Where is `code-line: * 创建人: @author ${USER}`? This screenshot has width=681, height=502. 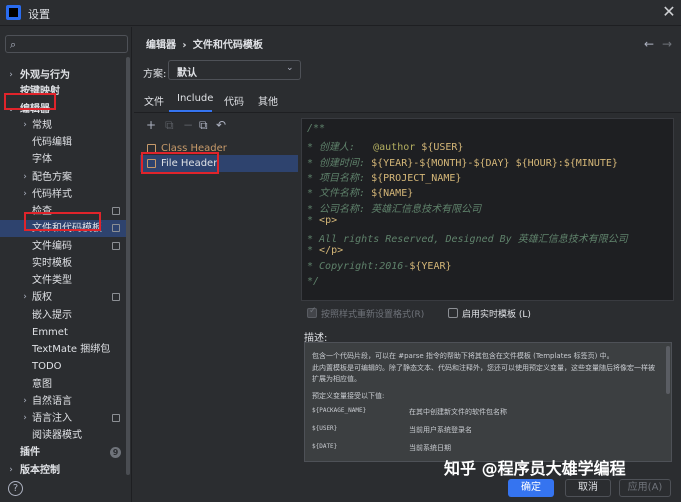
code-line: * 创建人: @author ${USER} is located at coordinates (385, 148).